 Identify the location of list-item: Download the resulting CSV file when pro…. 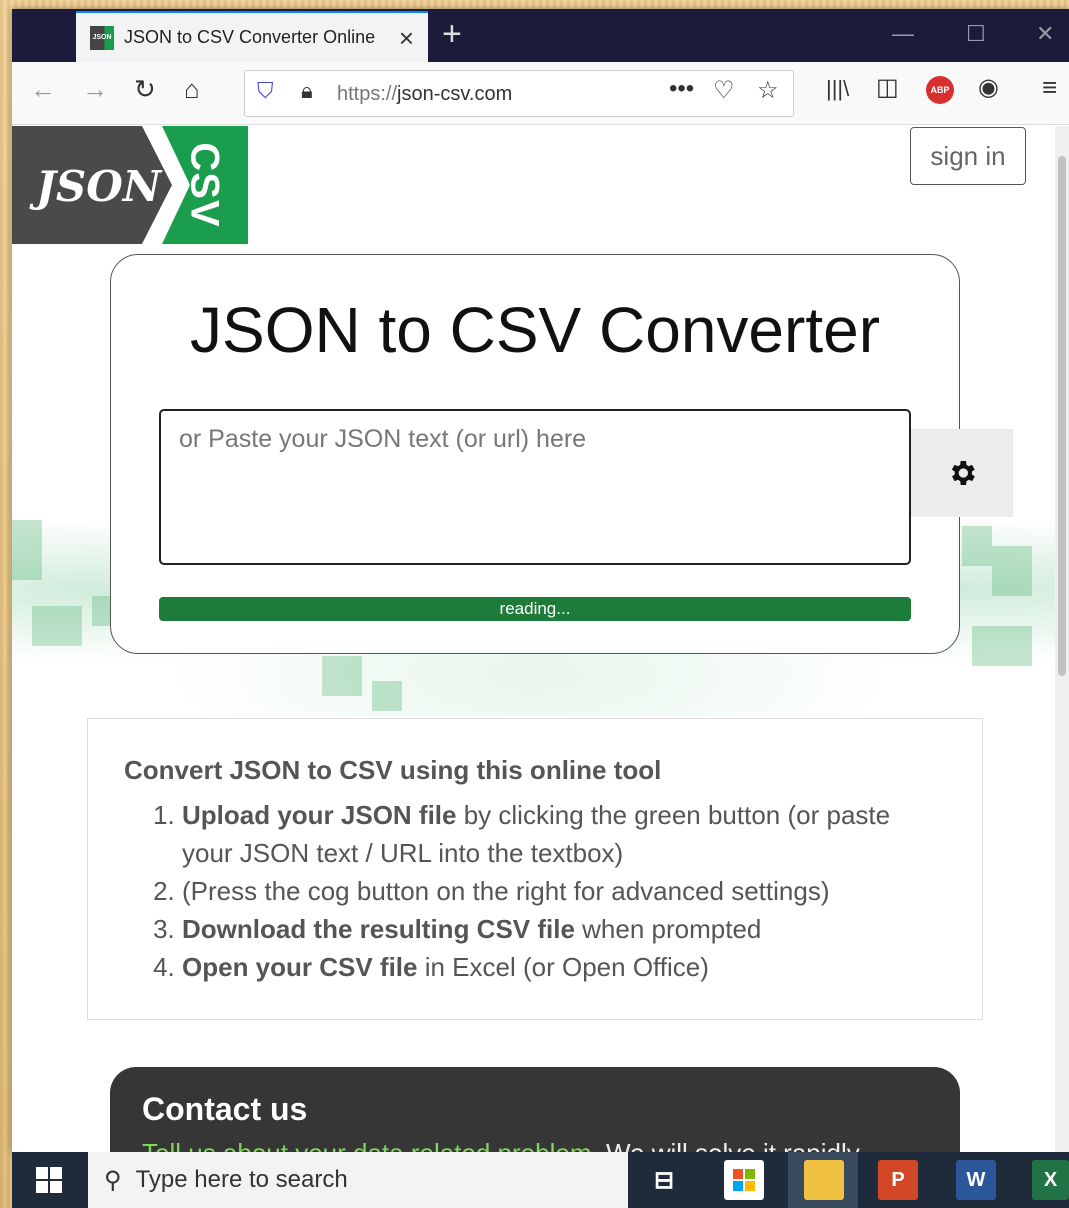
(564, 929).